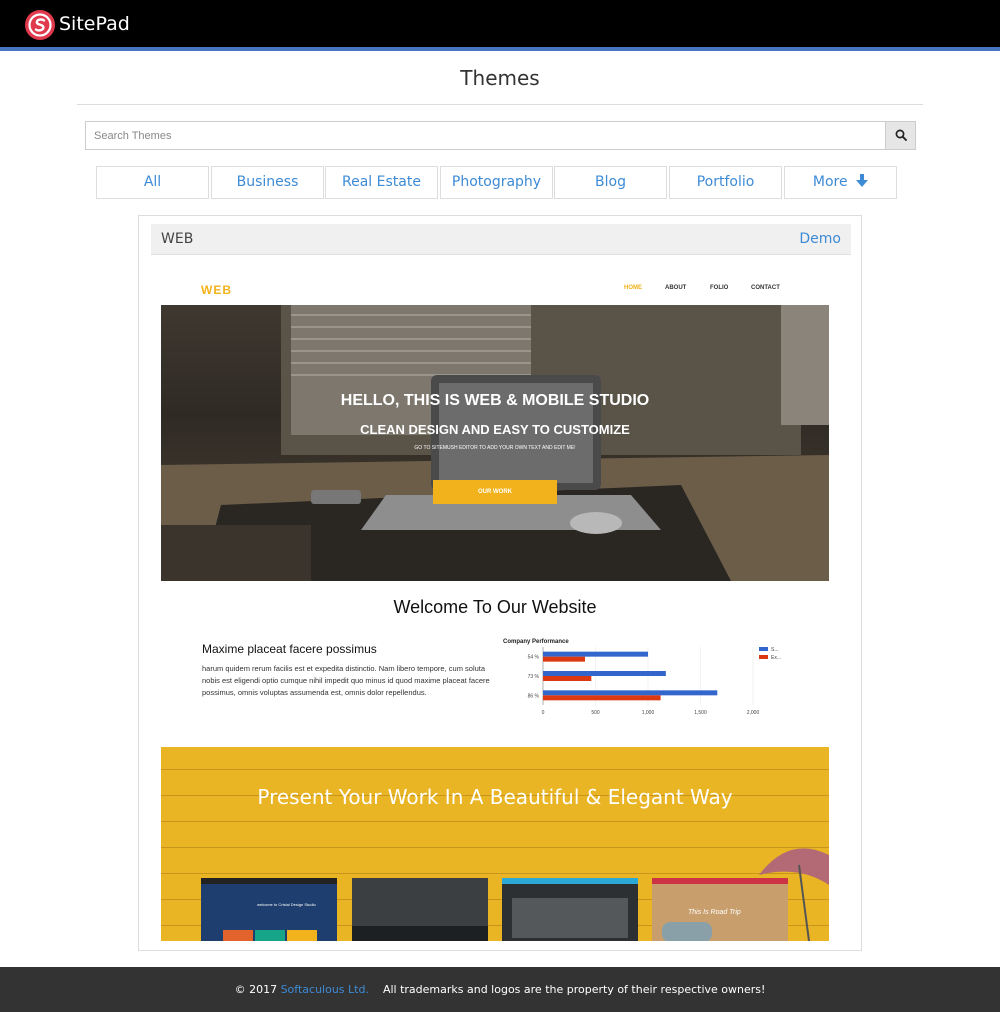 Image resolution: width=1000 pixels, height=1012 pixels. Describe the element at coordinates (830, 182) in the screenshot. I see `tab-label: More` at that location.